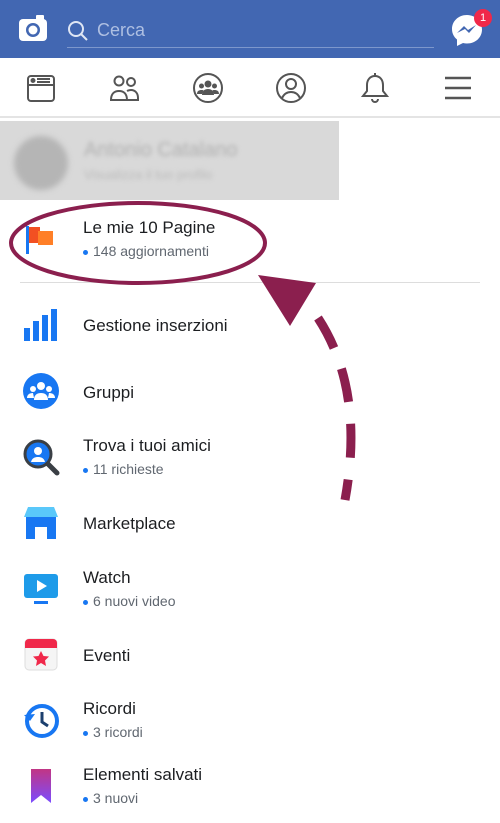 The width and height of the screenshot is (500, 823). Describe the element at coordinates (250, 392) in the screenshot. I see `menu-item-groups: Gruppi` at that location.